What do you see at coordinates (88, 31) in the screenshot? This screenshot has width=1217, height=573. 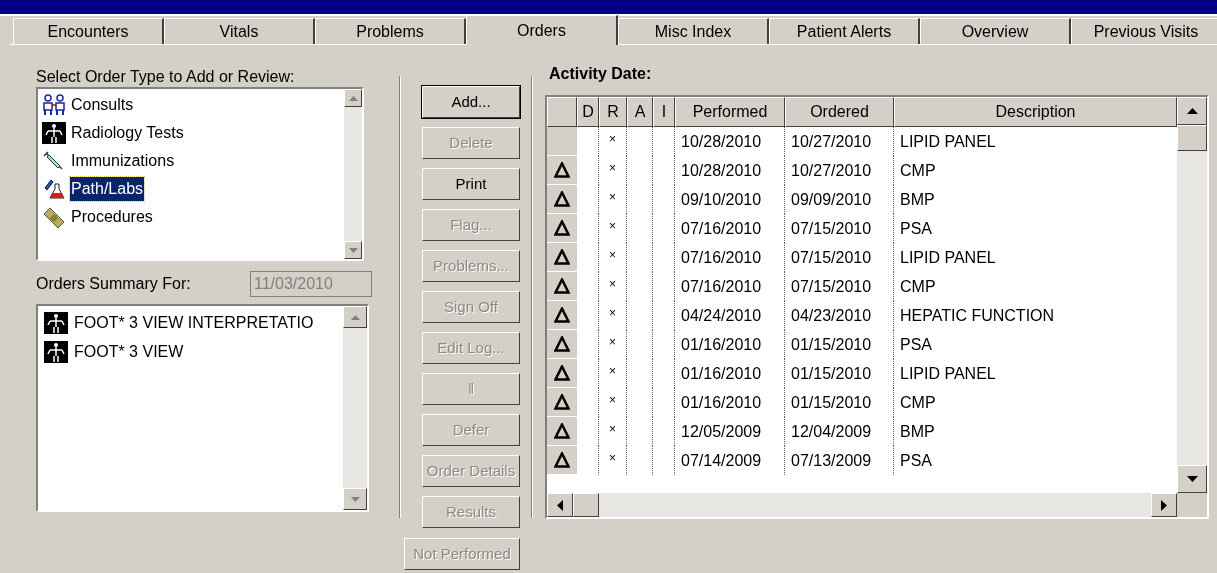 I see `tab: Encounters` at bounding box center [88, 31].